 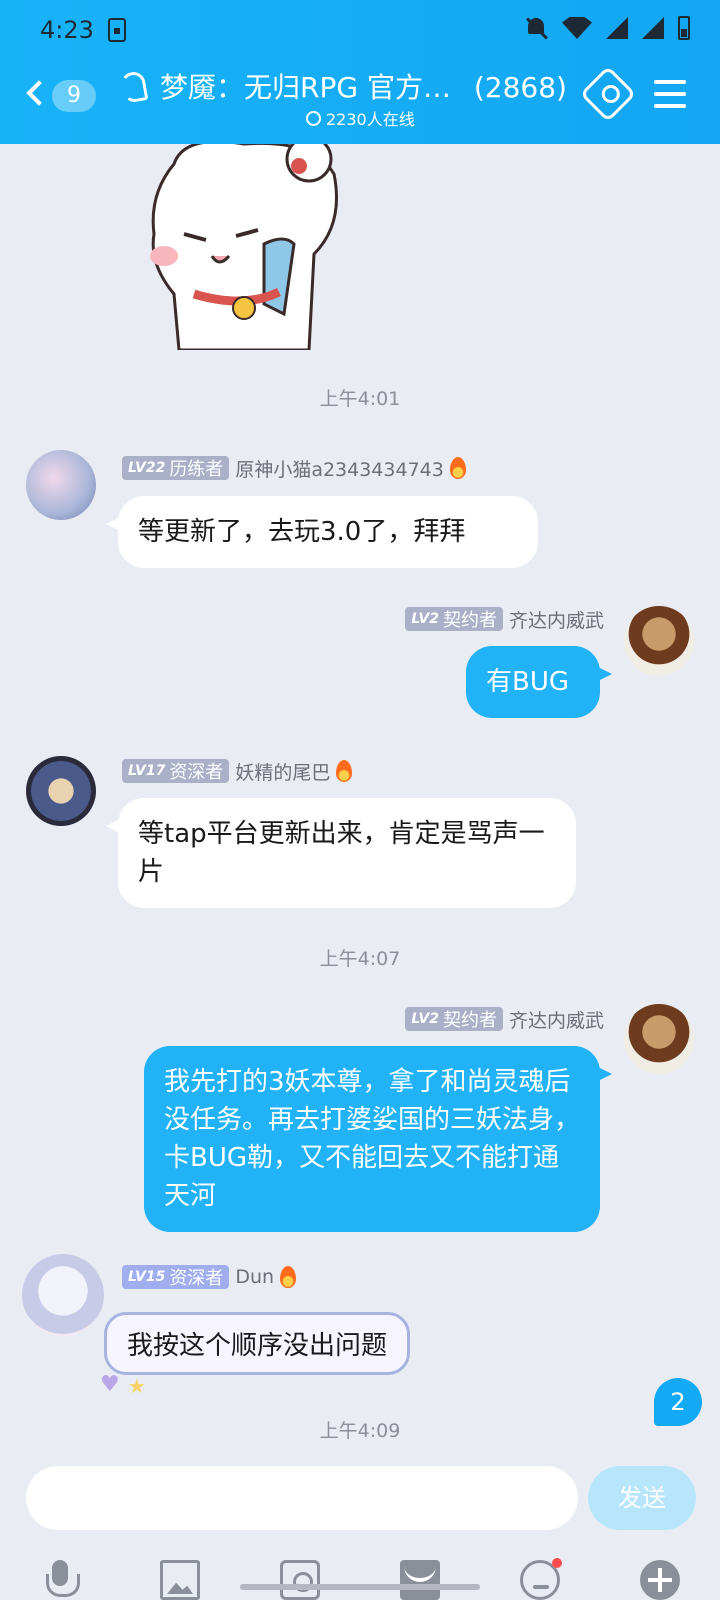 I want to click on battery-icon, so click(x=684, y=28).